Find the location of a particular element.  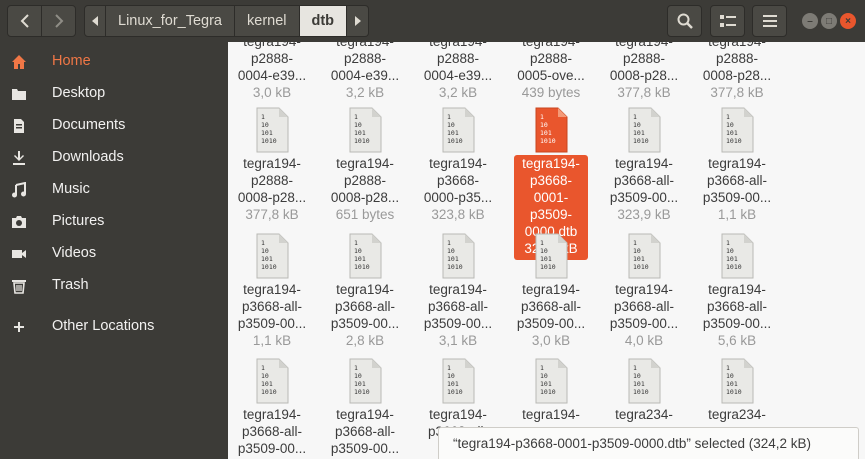

close-button: × is located at coordinates (848, 21).